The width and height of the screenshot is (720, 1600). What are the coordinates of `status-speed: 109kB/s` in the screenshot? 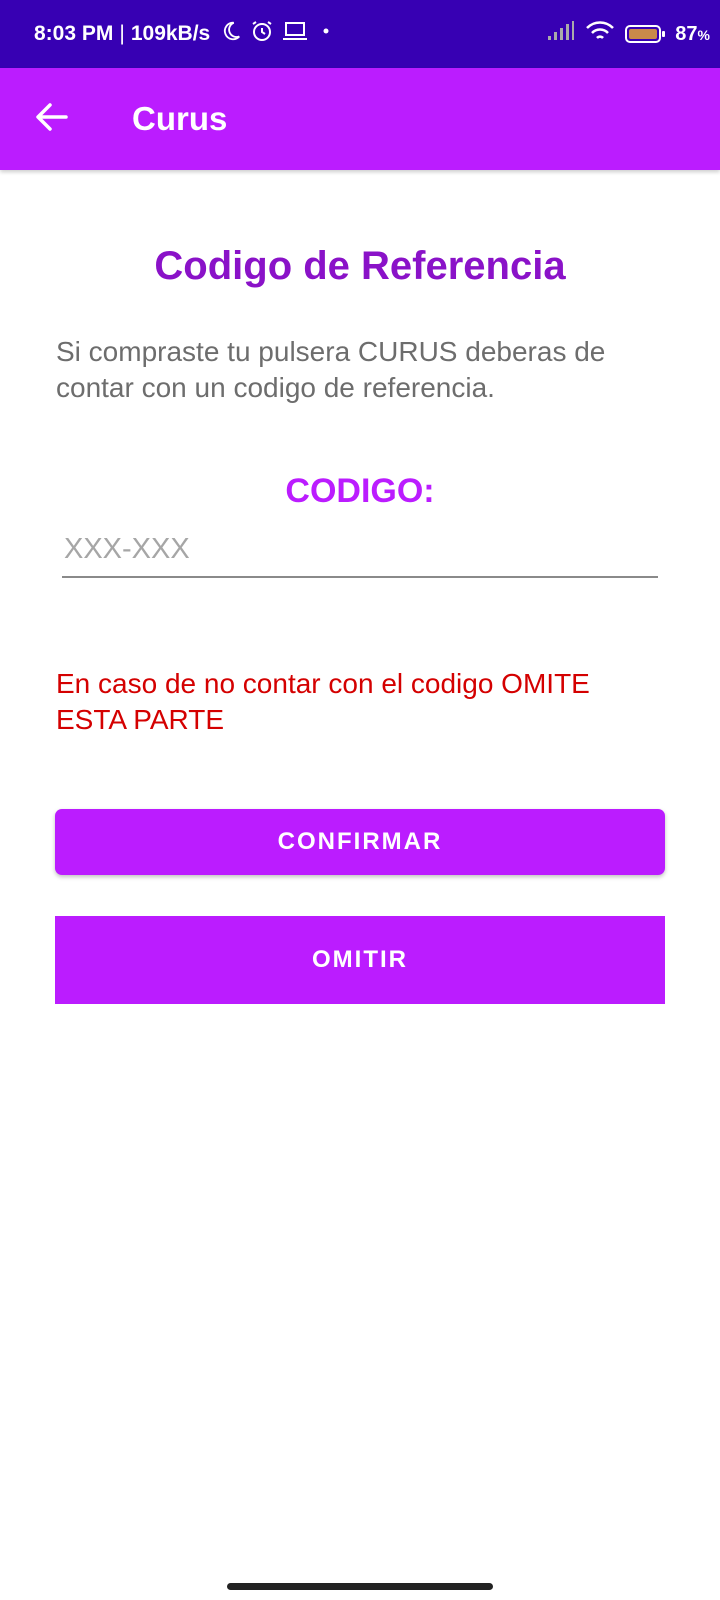 It's located at (170, 33).